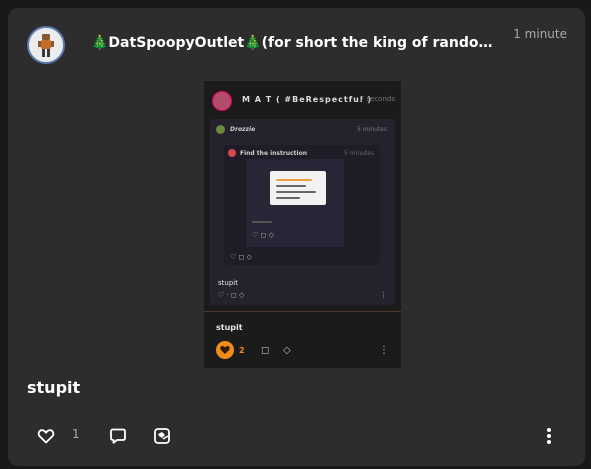 This screenshot has height=469, width=591. I want to click on nested-actions-icon: ♡ · ◻ ◇, so click(231, 295).